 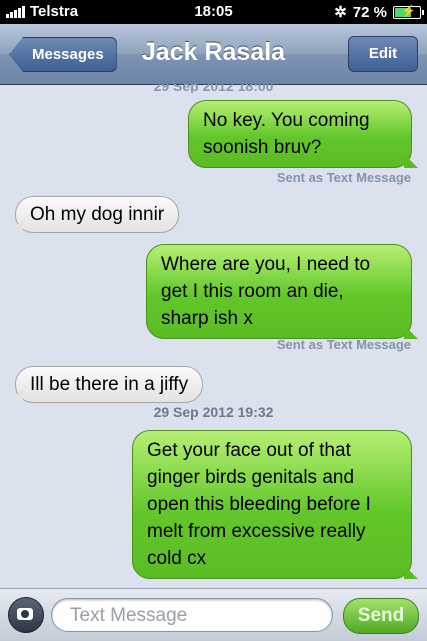 I want to click on message-bubble-sent: No key. You coming soonish bruv?, so click(x=300, y=134).